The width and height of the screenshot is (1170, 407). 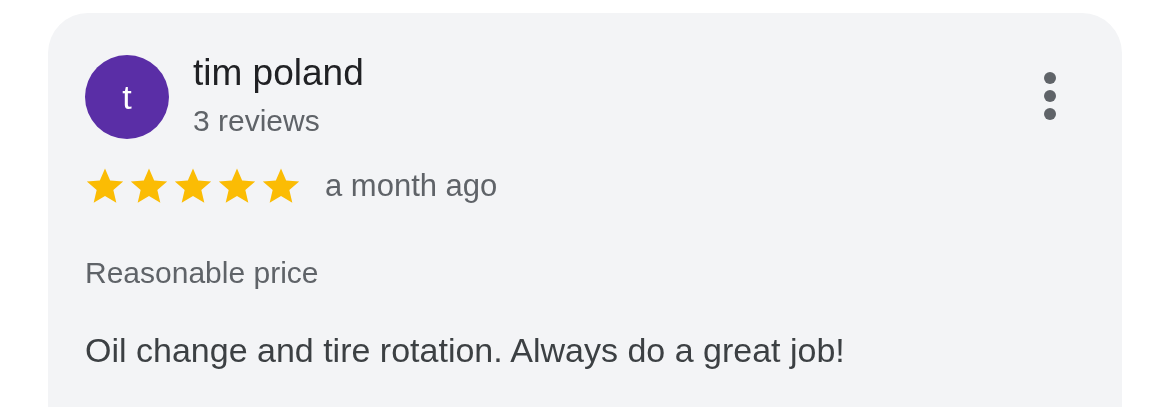 I want to click on more-options-icon, so click(x=1050, y=96).